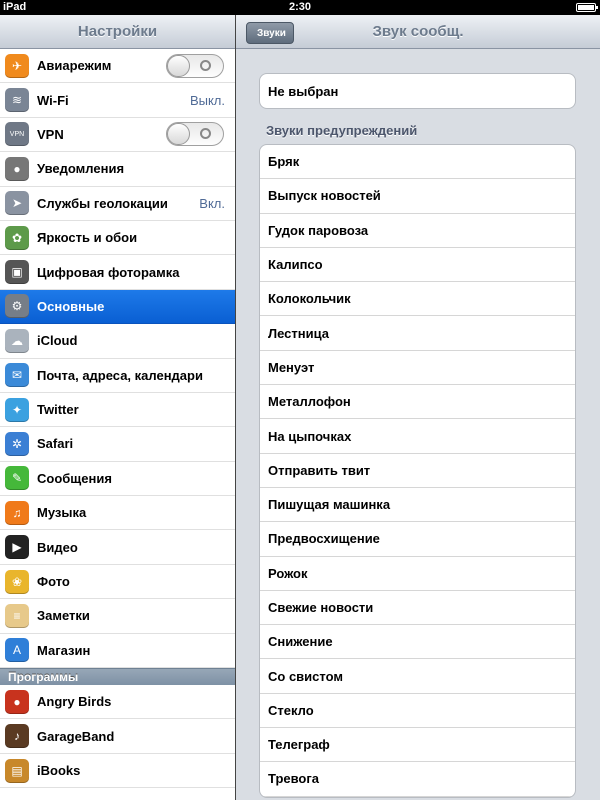  I want to click on sidebar-item: VPN VPN, so click(117, 135).